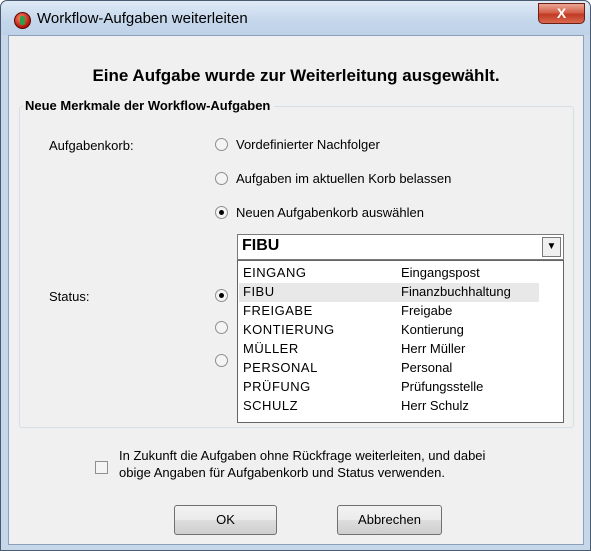  Describe the element at coordinates (277, 386) in the screenshot. I see `item-code: PRÜFUNG` at that location.